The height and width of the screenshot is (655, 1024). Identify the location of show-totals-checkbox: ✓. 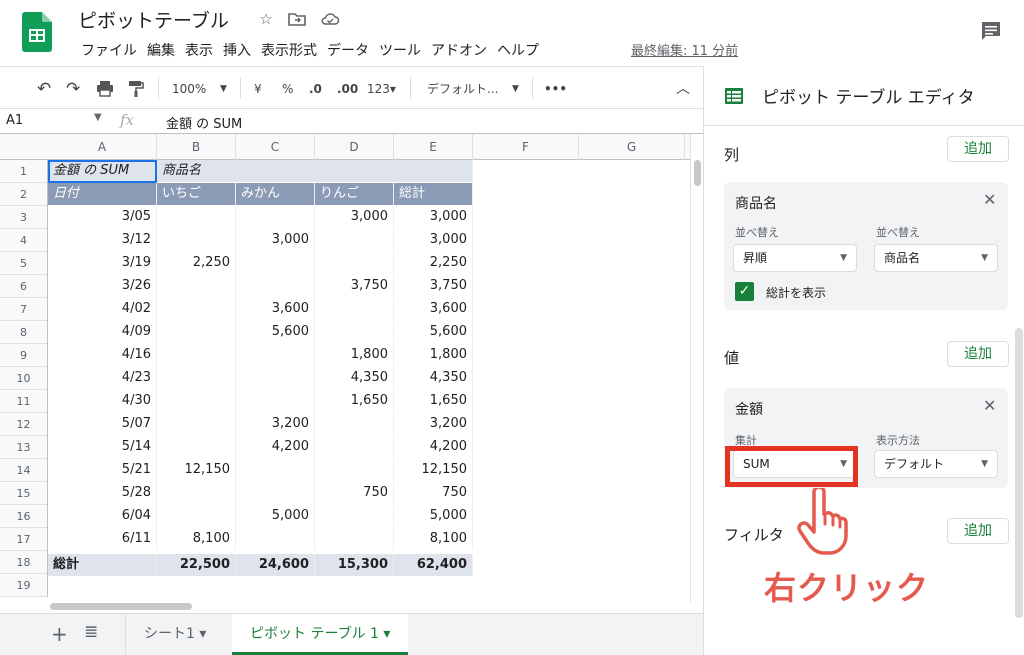
(744, 291).